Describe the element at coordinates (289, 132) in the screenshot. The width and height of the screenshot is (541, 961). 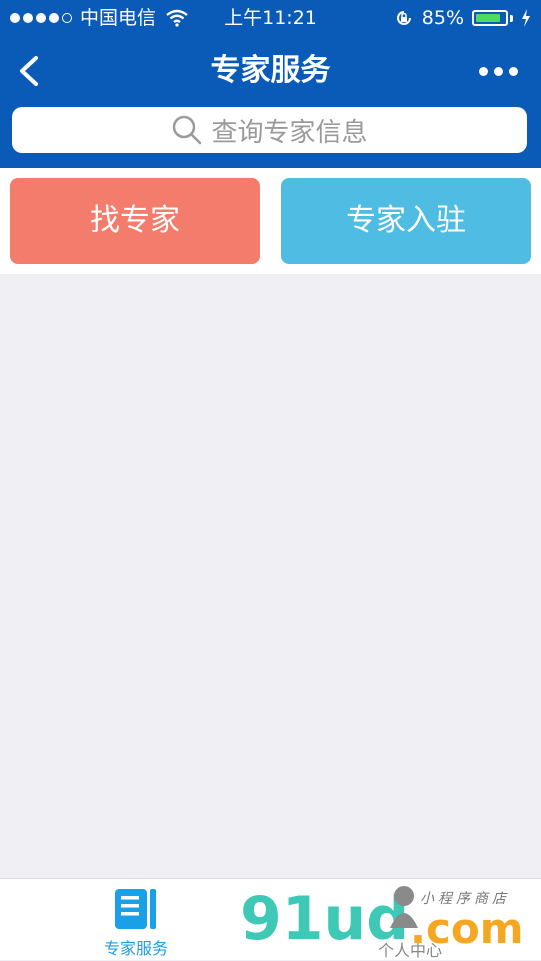
I see `search-placeholder: 查询专家信息` at that location.